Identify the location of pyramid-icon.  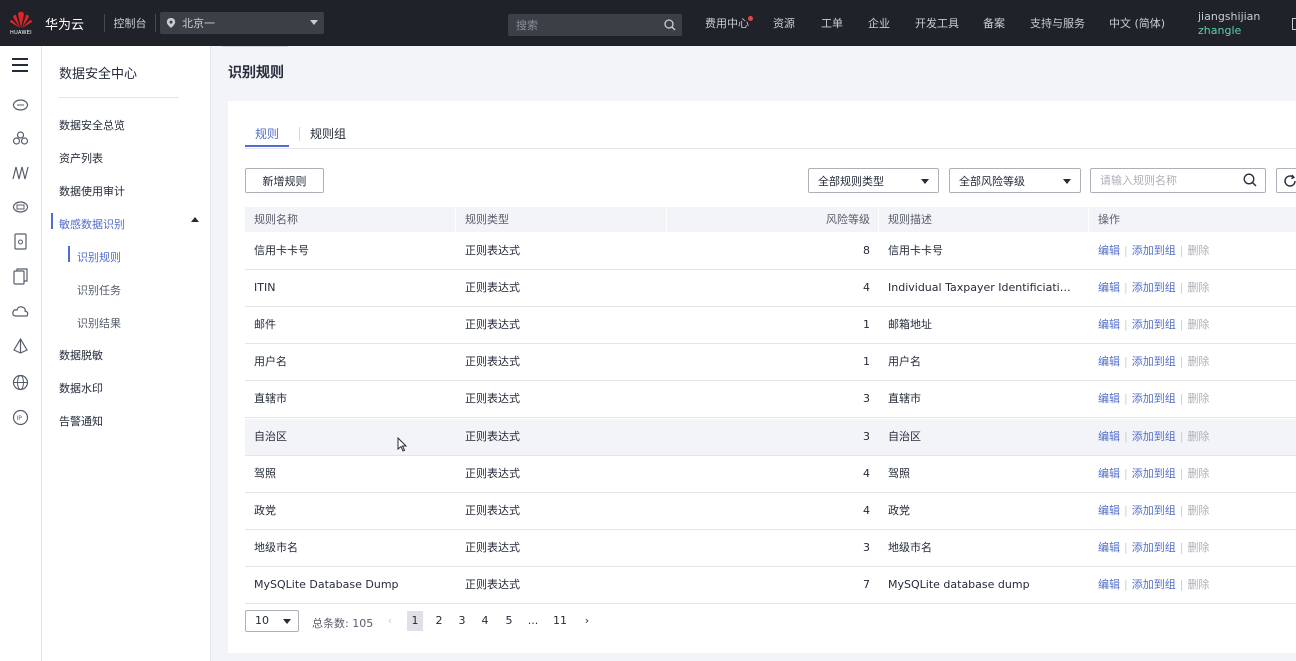
(20, 346).